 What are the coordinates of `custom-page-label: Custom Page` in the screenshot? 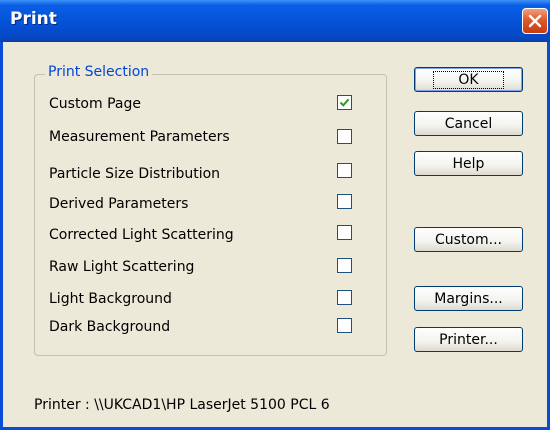 It's located at (95, 104).